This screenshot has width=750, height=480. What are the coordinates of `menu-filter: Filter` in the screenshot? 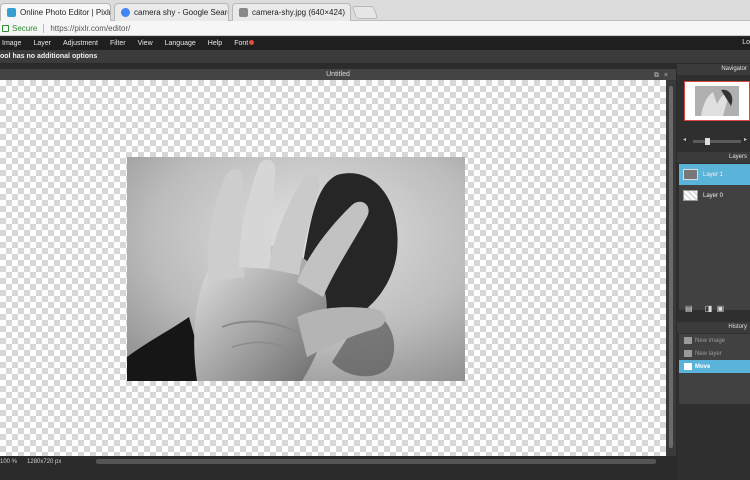 It's located at (118, 43).